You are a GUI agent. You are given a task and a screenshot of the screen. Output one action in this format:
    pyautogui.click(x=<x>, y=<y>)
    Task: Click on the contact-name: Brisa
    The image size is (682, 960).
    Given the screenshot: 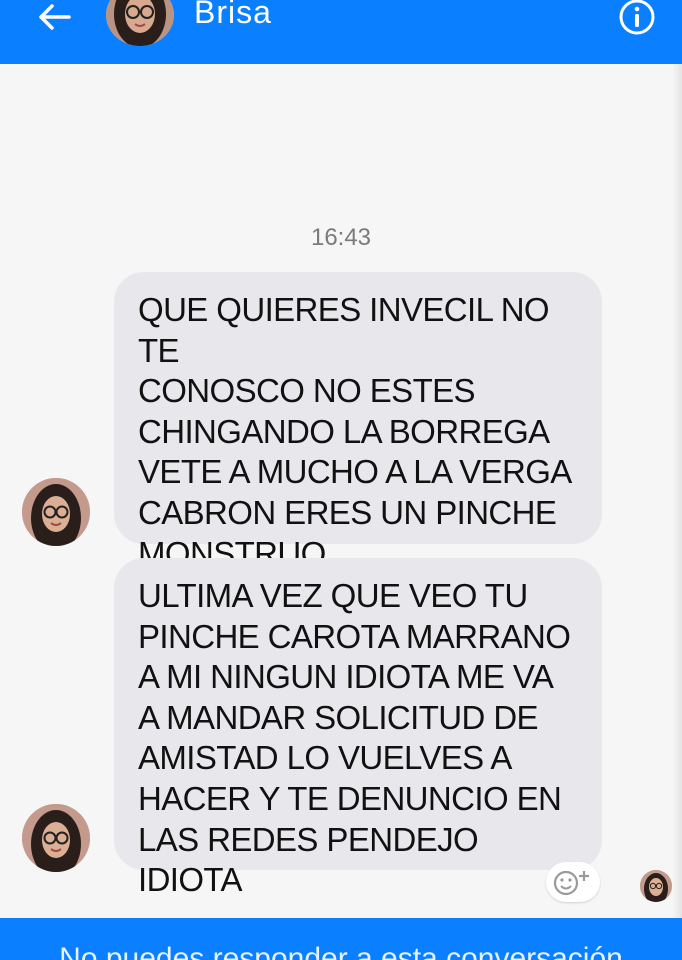 What is the action you would take?
    pyautogui.click(x=233, y=15)
    